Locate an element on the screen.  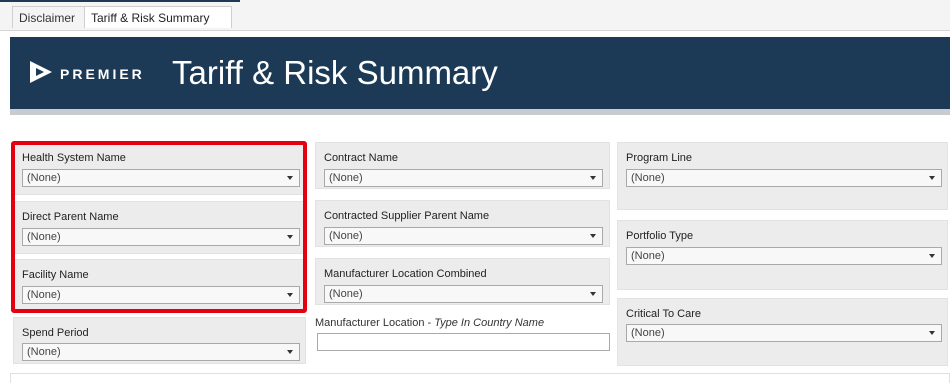
contract-name-value: (None) is located at coordinates (346, 178).